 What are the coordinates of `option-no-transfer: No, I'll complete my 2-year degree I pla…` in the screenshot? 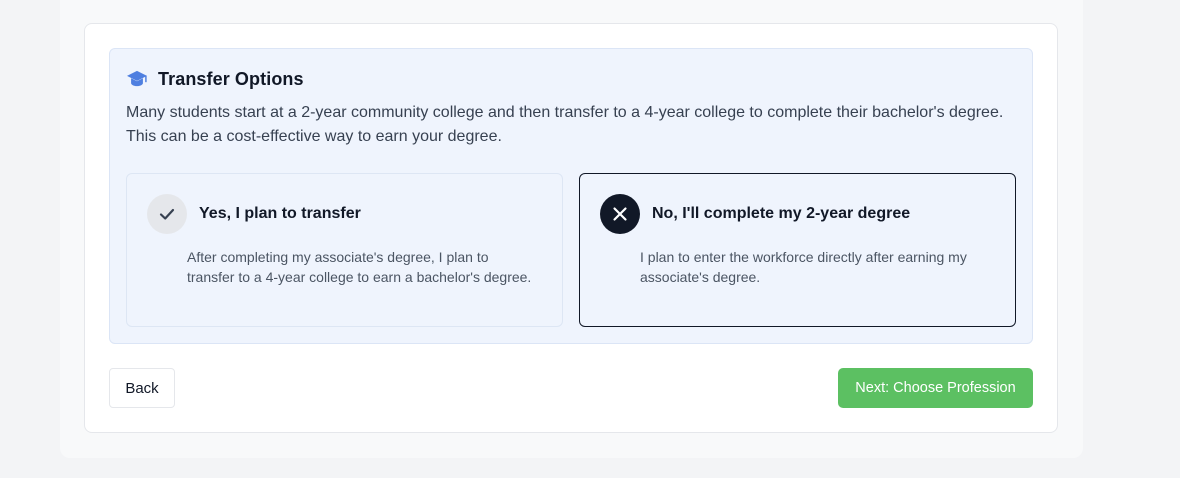 It's located at (797, 250).